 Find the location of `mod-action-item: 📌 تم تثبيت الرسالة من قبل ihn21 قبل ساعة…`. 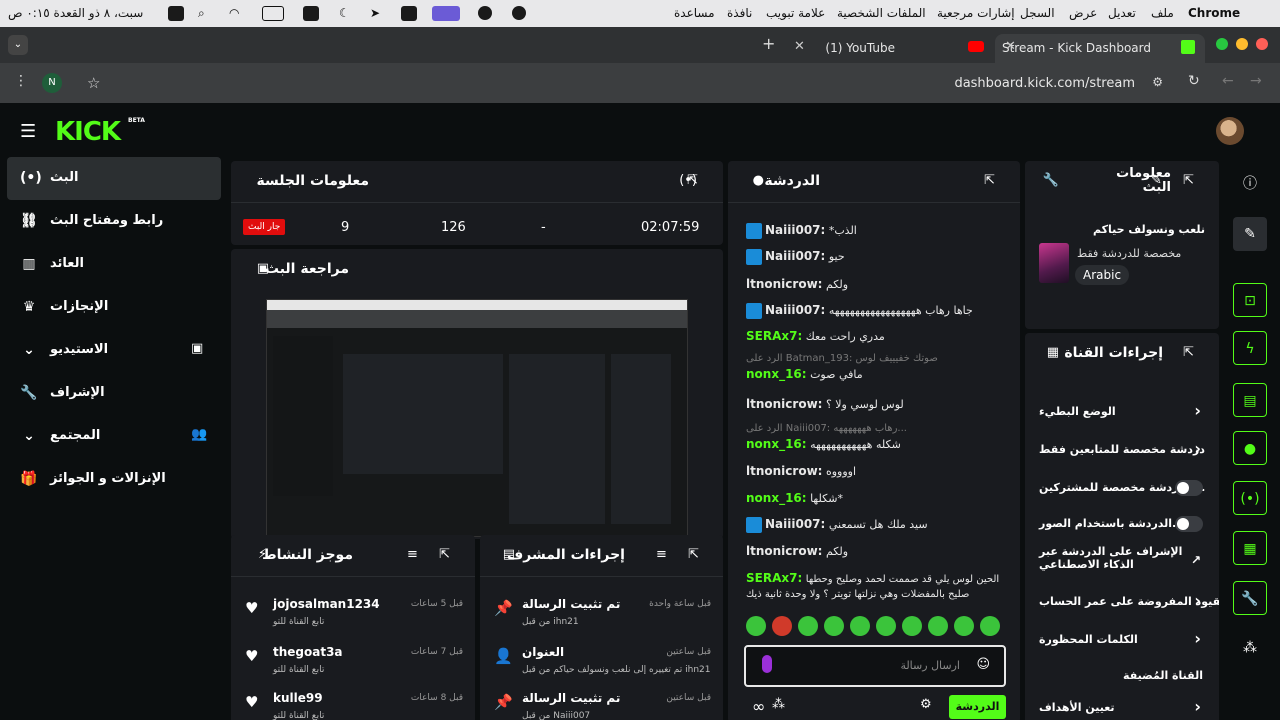

mod-action-item: 📌 تم تثبيت الرسالة من قبل ihn21 قبل ساعة… is located at coordinates (601, 617).